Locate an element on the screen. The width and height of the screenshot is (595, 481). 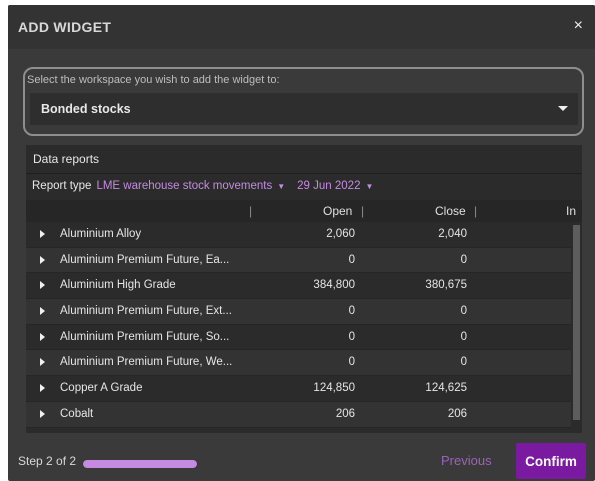
table-row: Aluminium Premium Future, Ext... 0 0 is located at coordinates (298, 312).